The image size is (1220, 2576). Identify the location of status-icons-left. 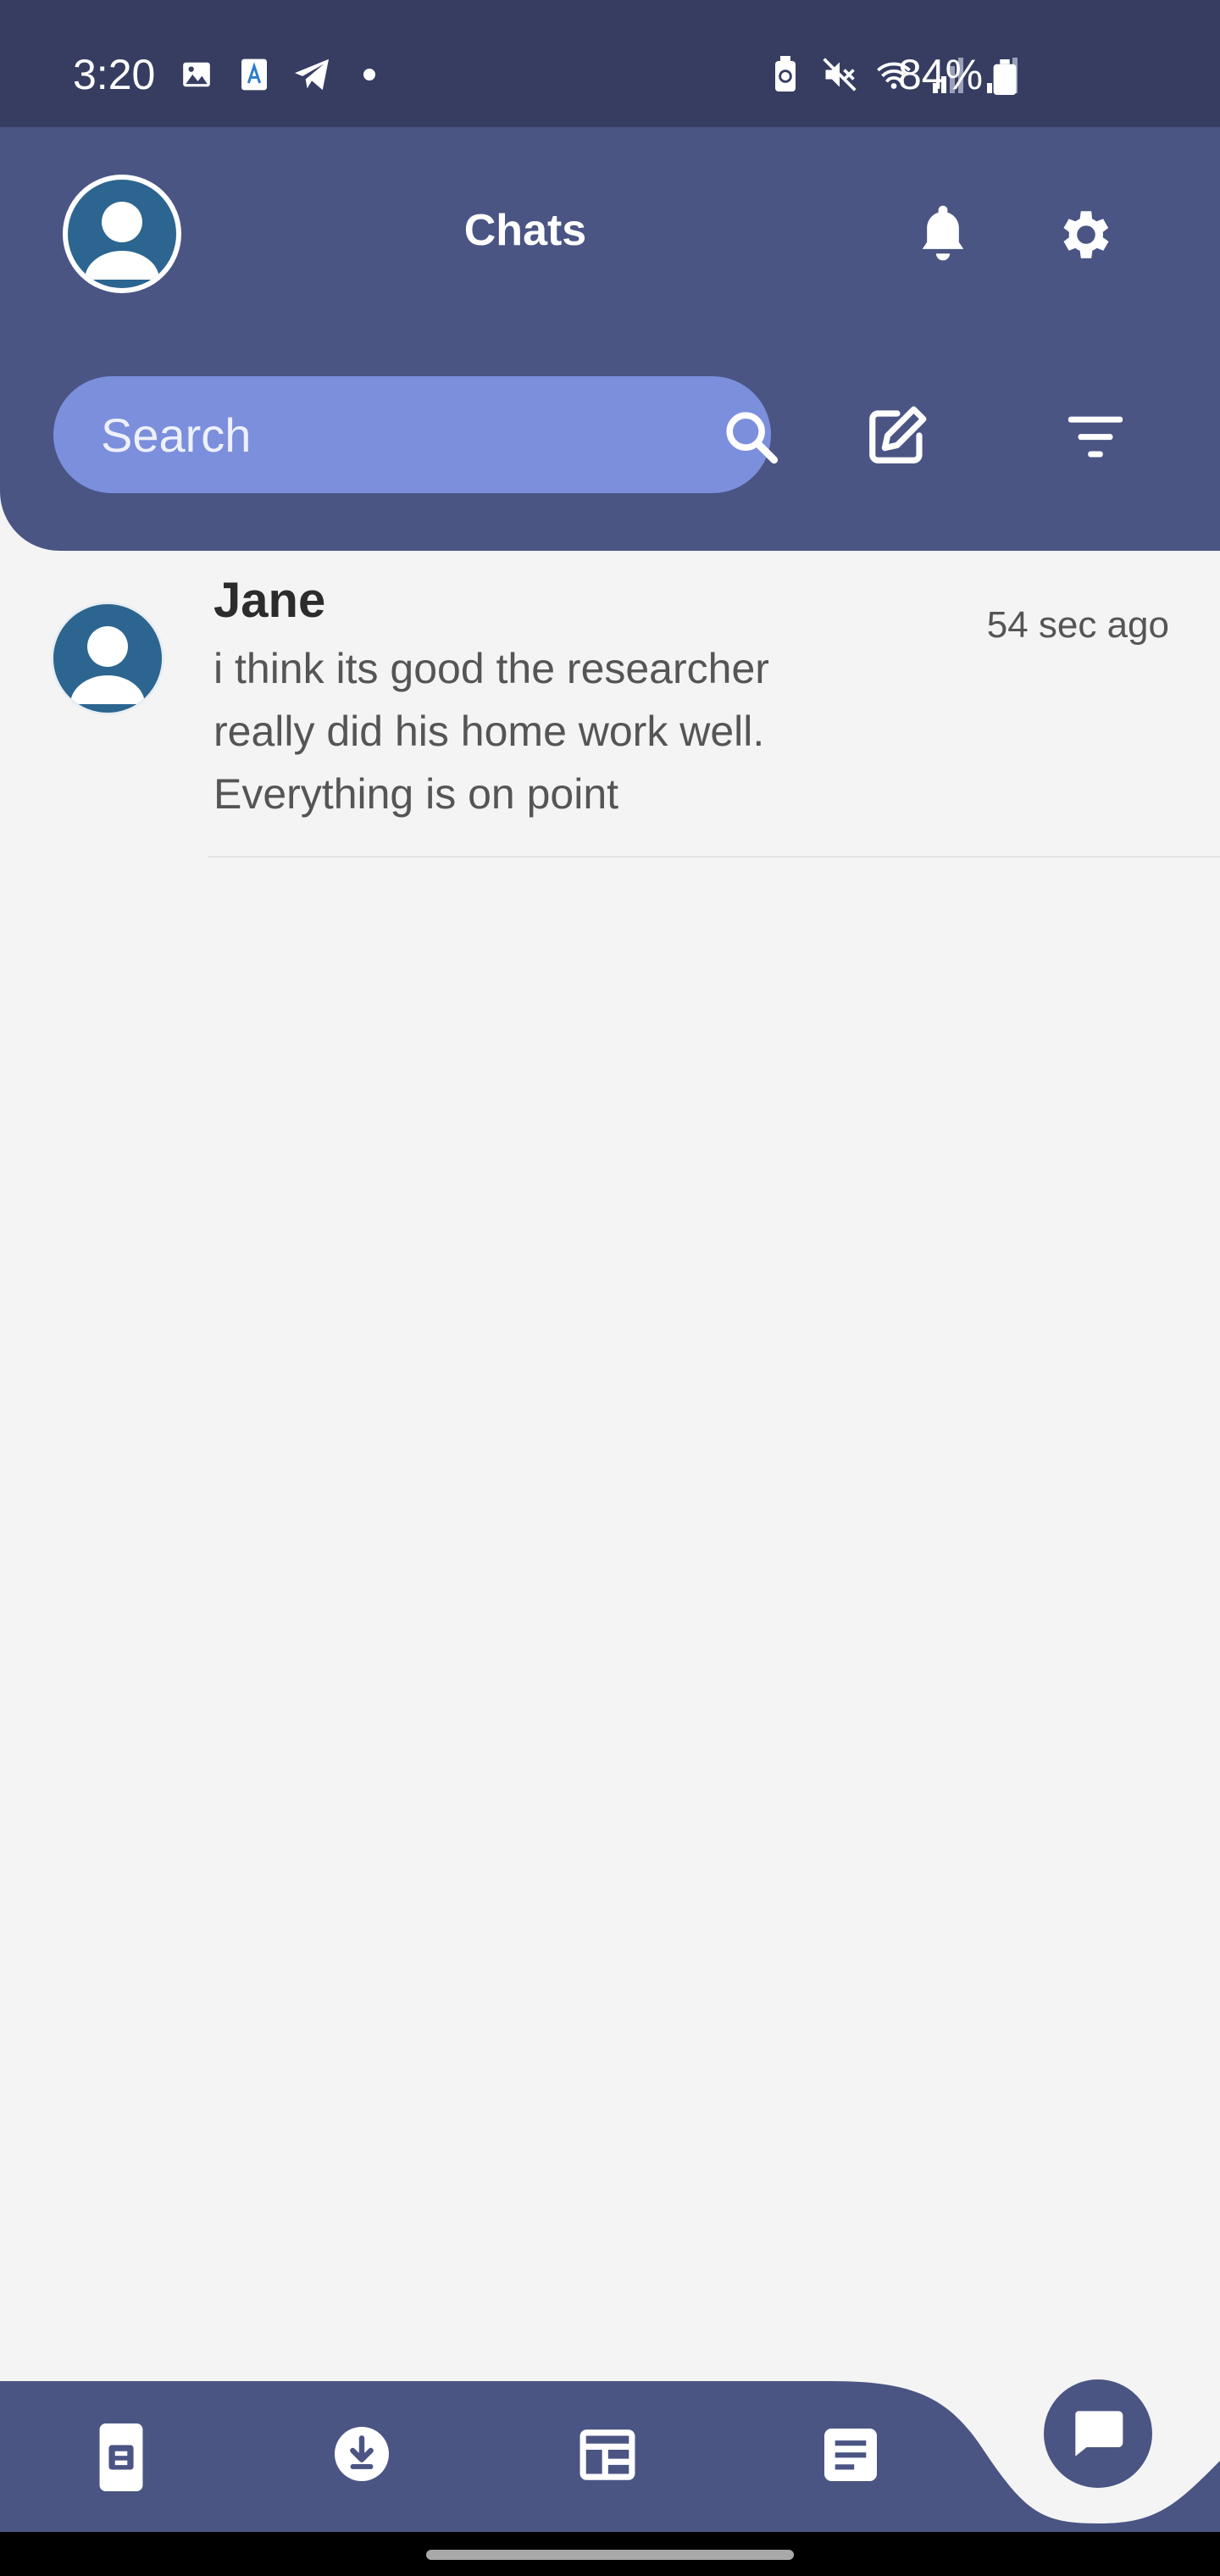
(283, 74).